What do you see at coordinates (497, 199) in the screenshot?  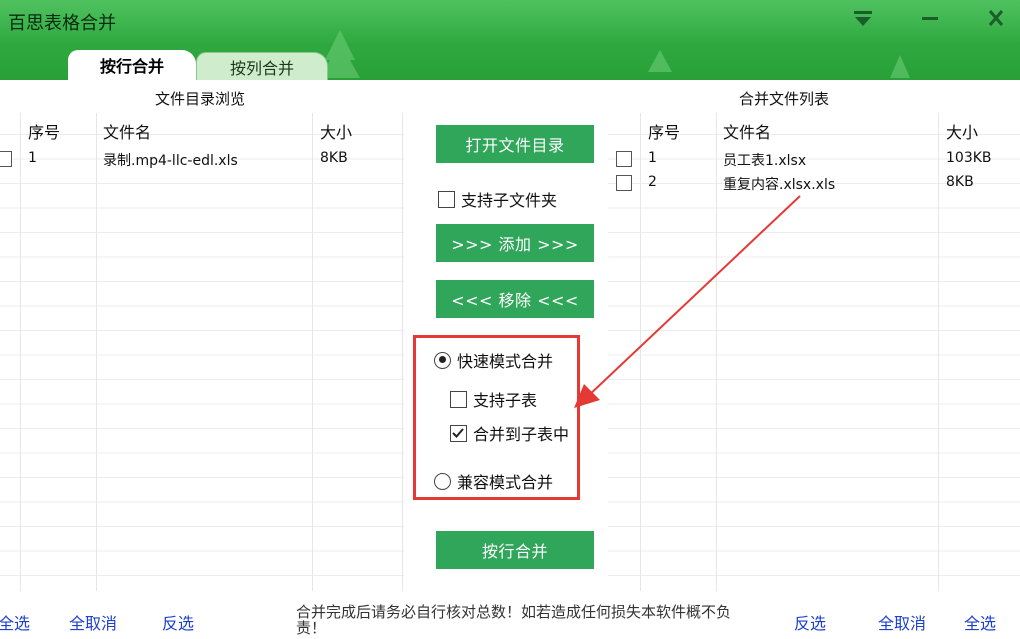 I see `include-subfolders-checkbox: 支持子文件夹` at bounding box center [497, 199].